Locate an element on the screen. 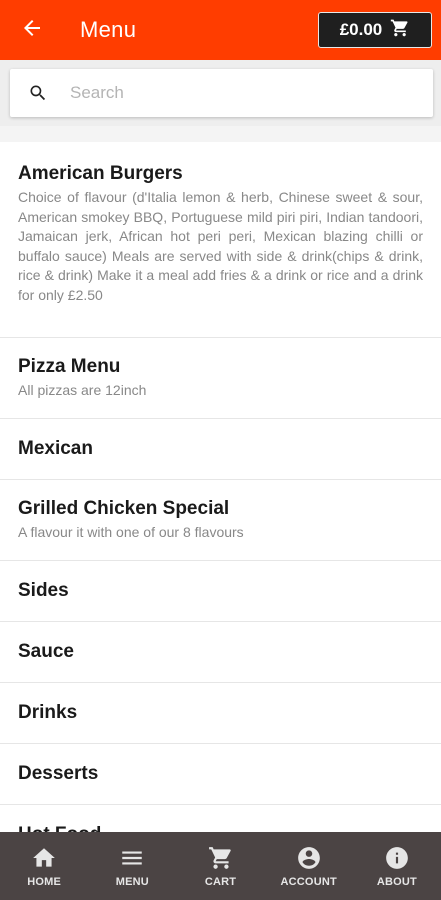 Image resolution: width=441 pixels, height=900 pixels. category-title: Drinks is located at coordinates (48, 712).